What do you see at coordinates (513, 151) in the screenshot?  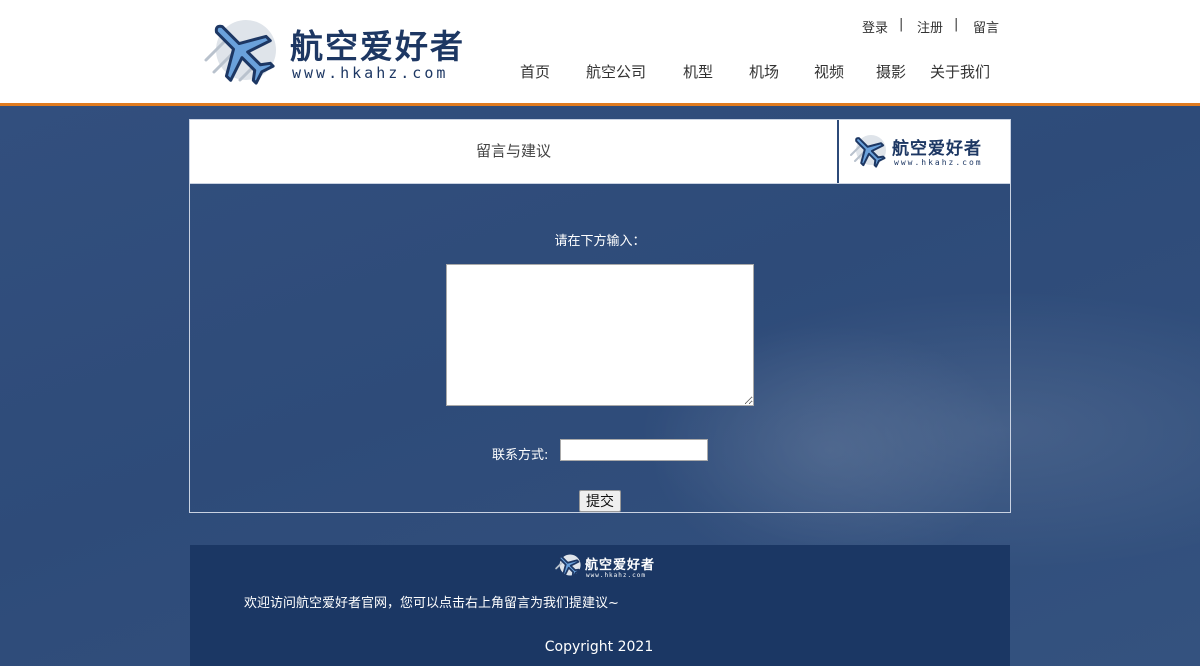 I see `panel-title: 留言与建议` at bounding box center [513, 151].